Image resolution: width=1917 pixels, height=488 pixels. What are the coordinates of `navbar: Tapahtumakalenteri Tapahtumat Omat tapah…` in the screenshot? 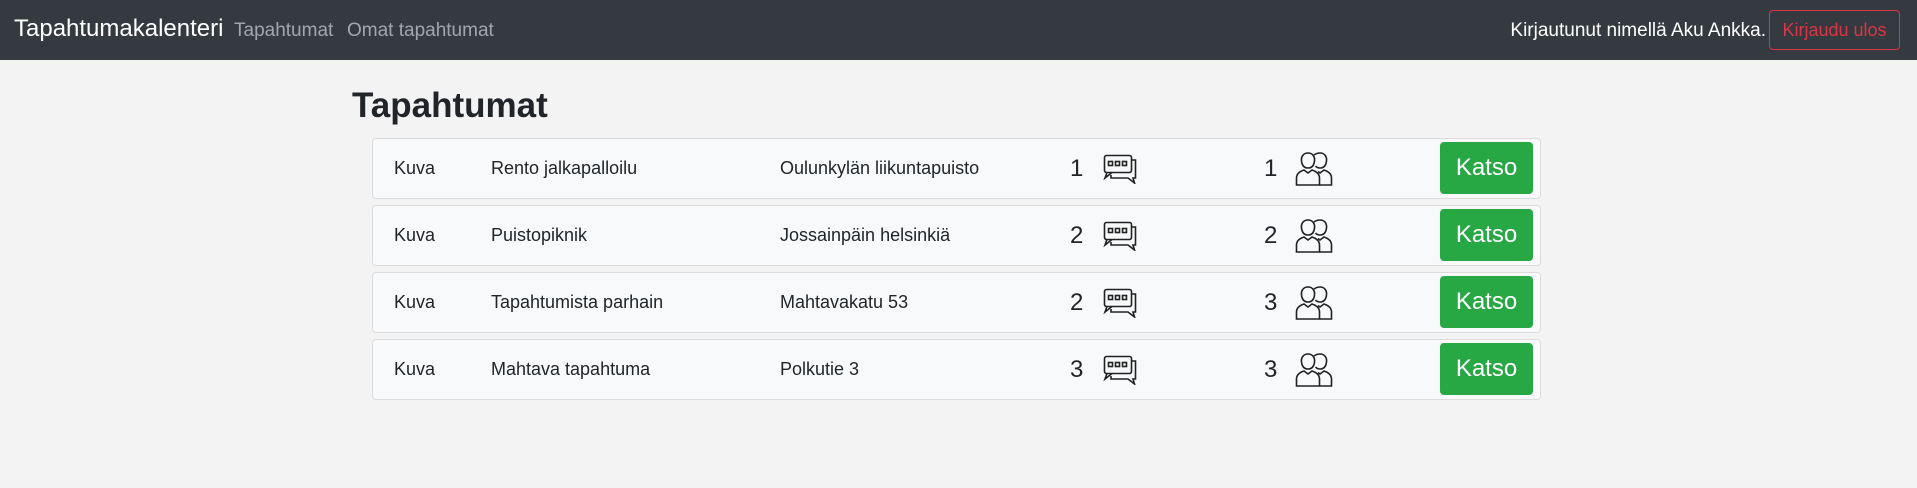 It's located at (958, 30).